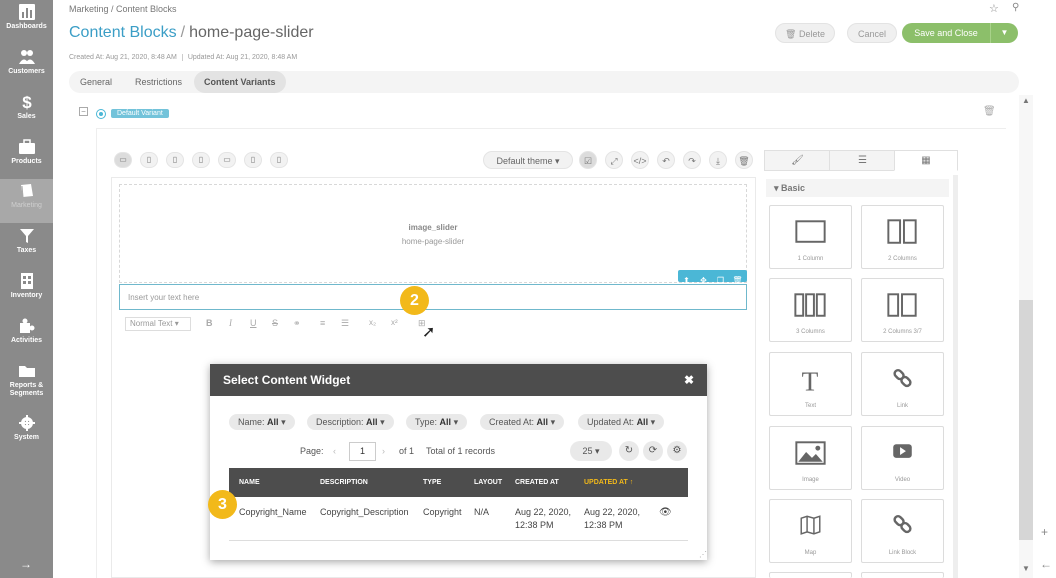  I want to click on block-link: Link, so click(902, 384).